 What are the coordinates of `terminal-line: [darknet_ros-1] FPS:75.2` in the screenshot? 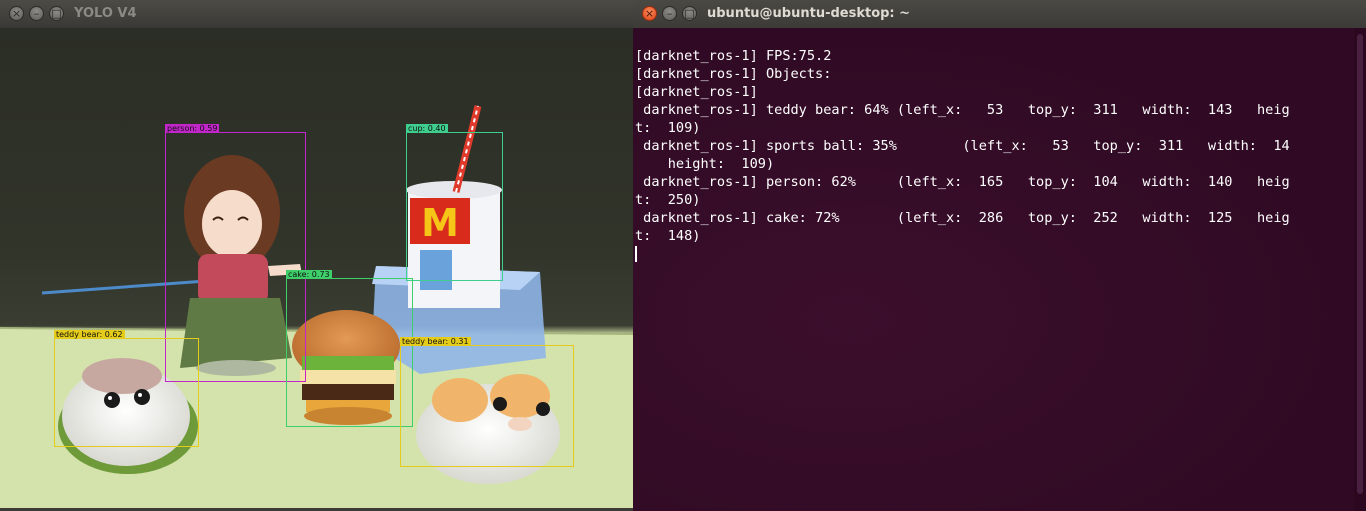 It's located at (733, 56).